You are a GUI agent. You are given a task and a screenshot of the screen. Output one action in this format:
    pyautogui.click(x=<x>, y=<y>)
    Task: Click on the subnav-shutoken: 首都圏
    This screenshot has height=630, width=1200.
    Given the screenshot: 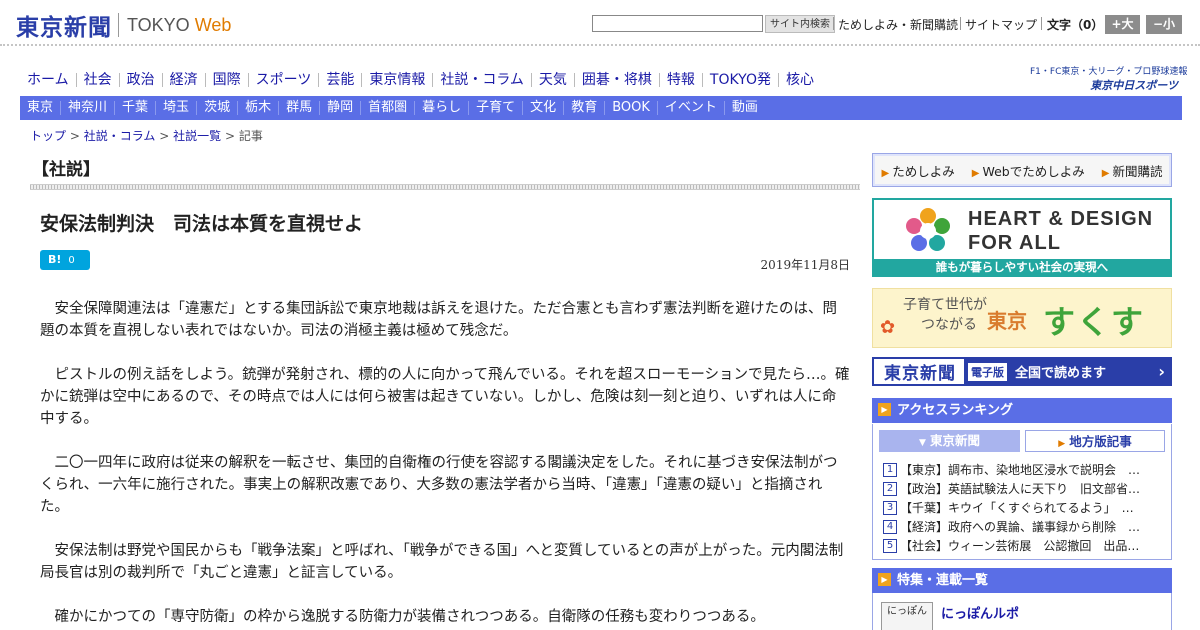 What is the action you would take?
    pyautogui.click(x=387, y=108)
    